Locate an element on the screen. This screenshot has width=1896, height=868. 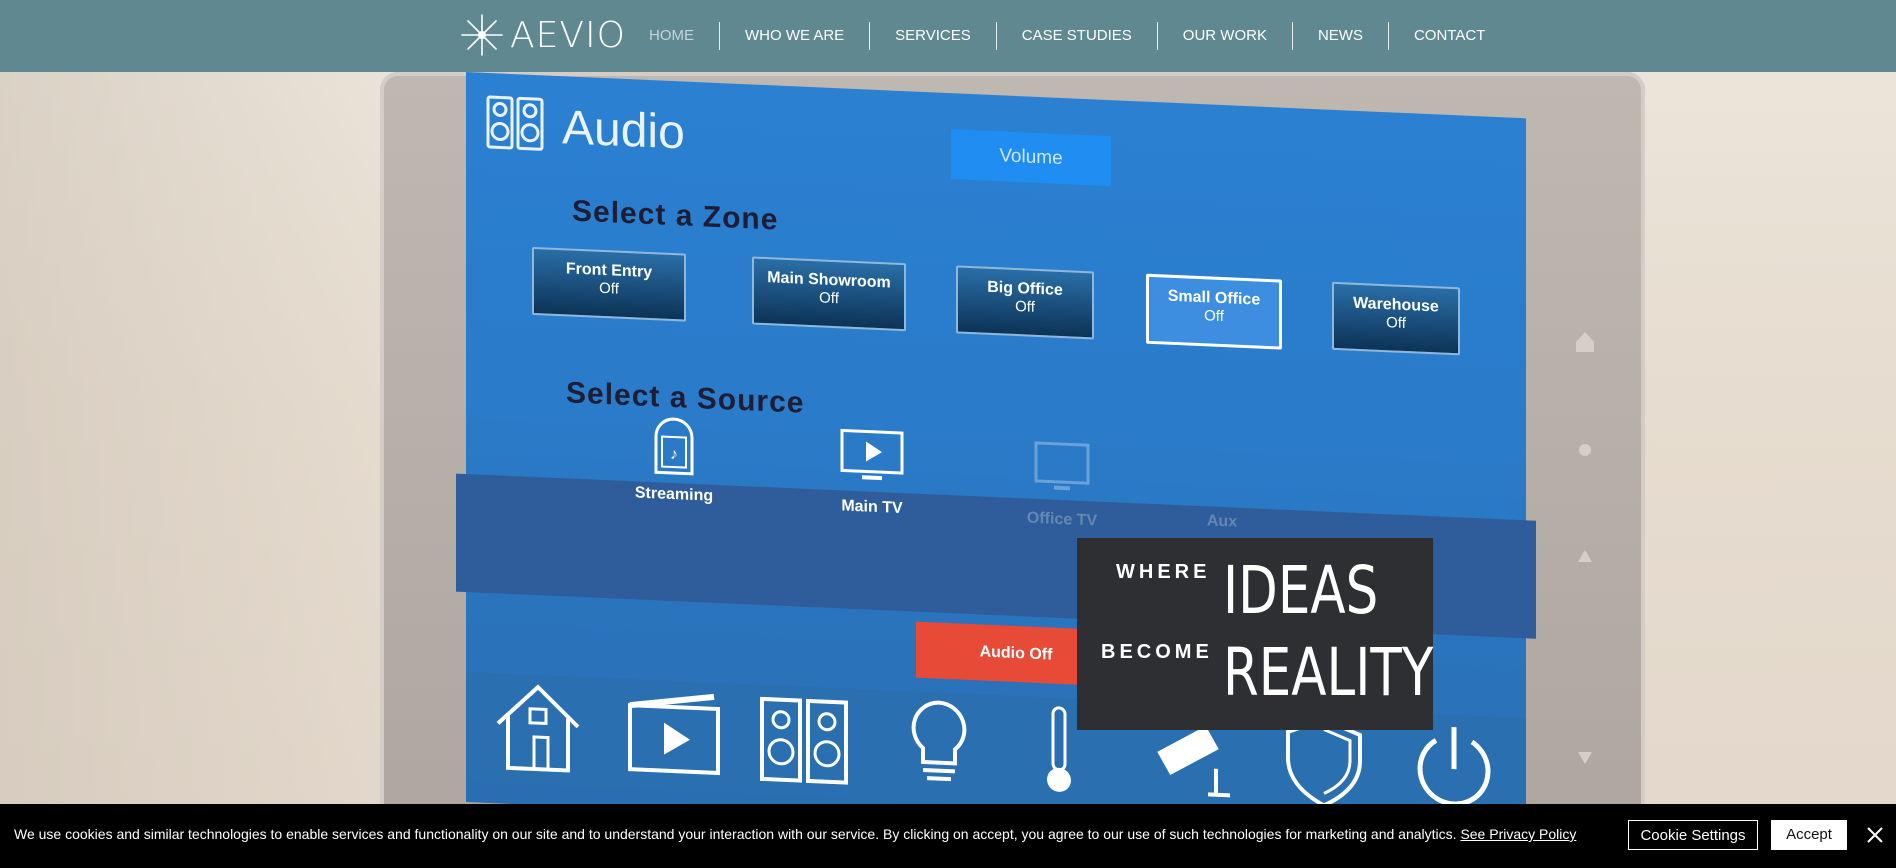
lightbulb-icon is located at coordinates (939, 745).